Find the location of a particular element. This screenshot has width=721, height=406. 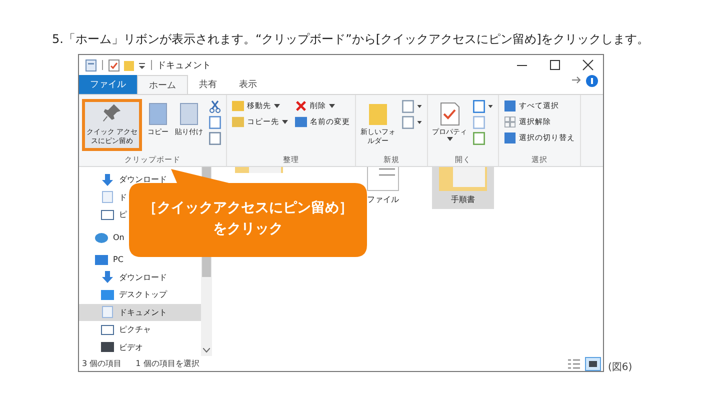

select-none-icon is located at coordinates (510, 122).